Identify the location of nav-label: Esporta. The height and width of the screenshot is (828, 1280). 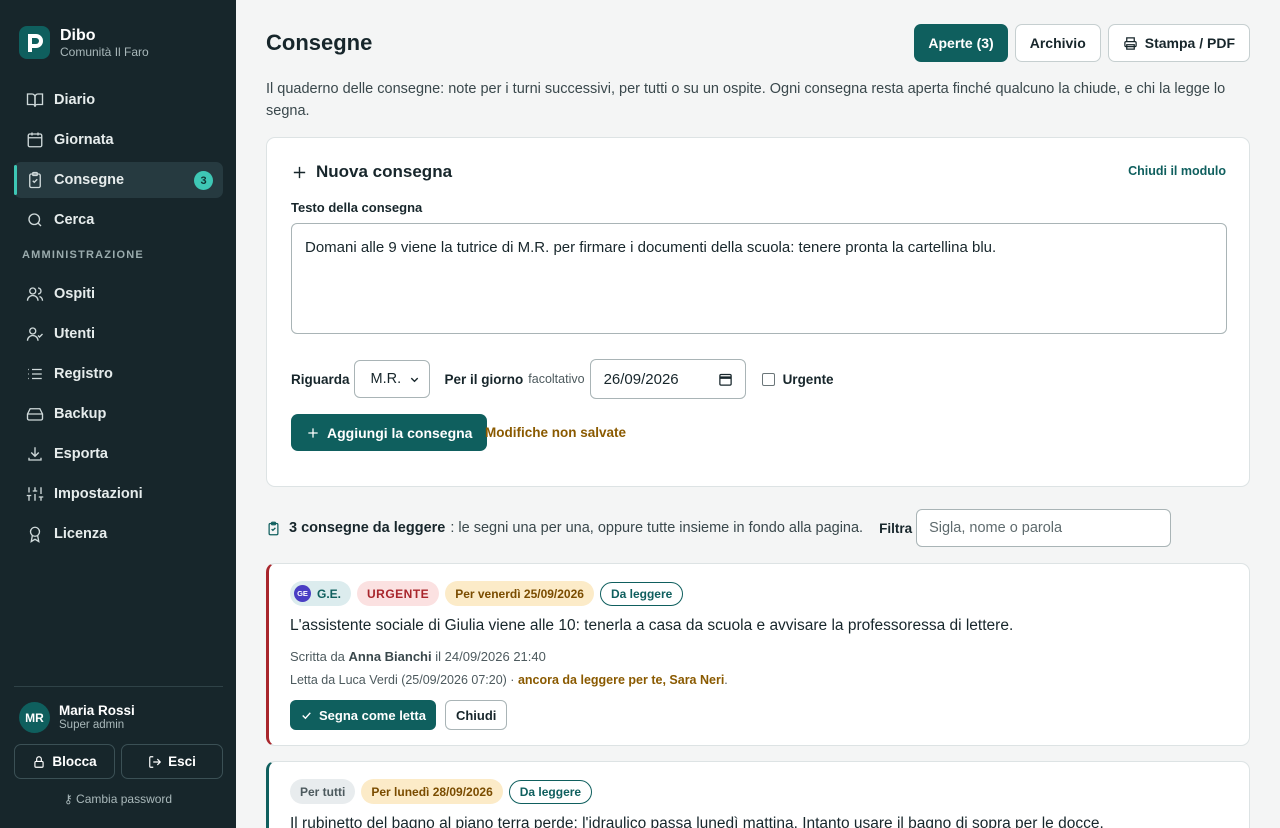
(81, 454).